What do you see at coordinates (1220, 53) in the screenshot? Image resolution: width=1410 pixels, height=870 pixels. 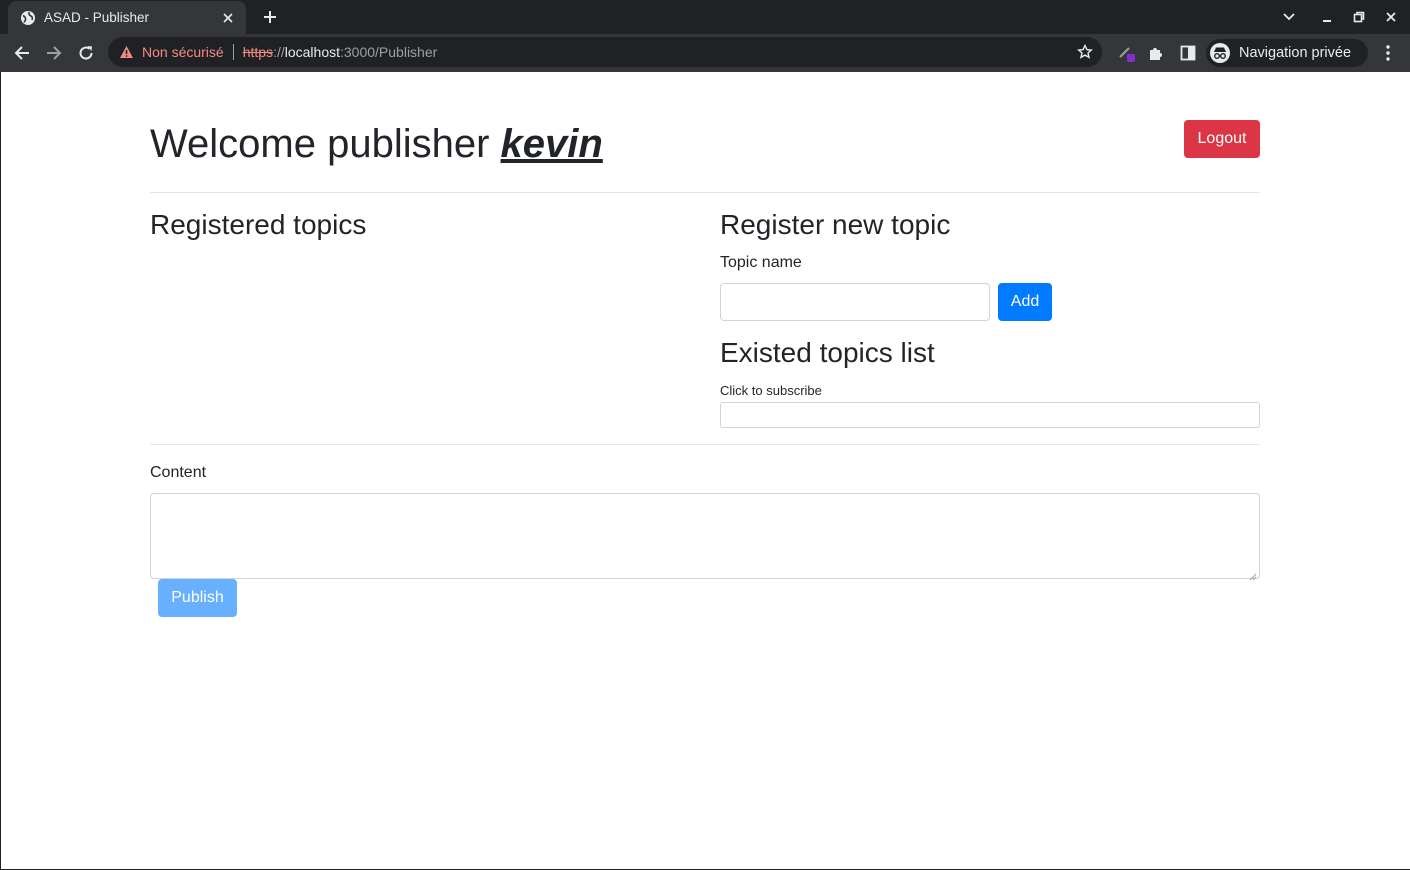 I see `incognito-icon` at bounding box center [1220, 53].